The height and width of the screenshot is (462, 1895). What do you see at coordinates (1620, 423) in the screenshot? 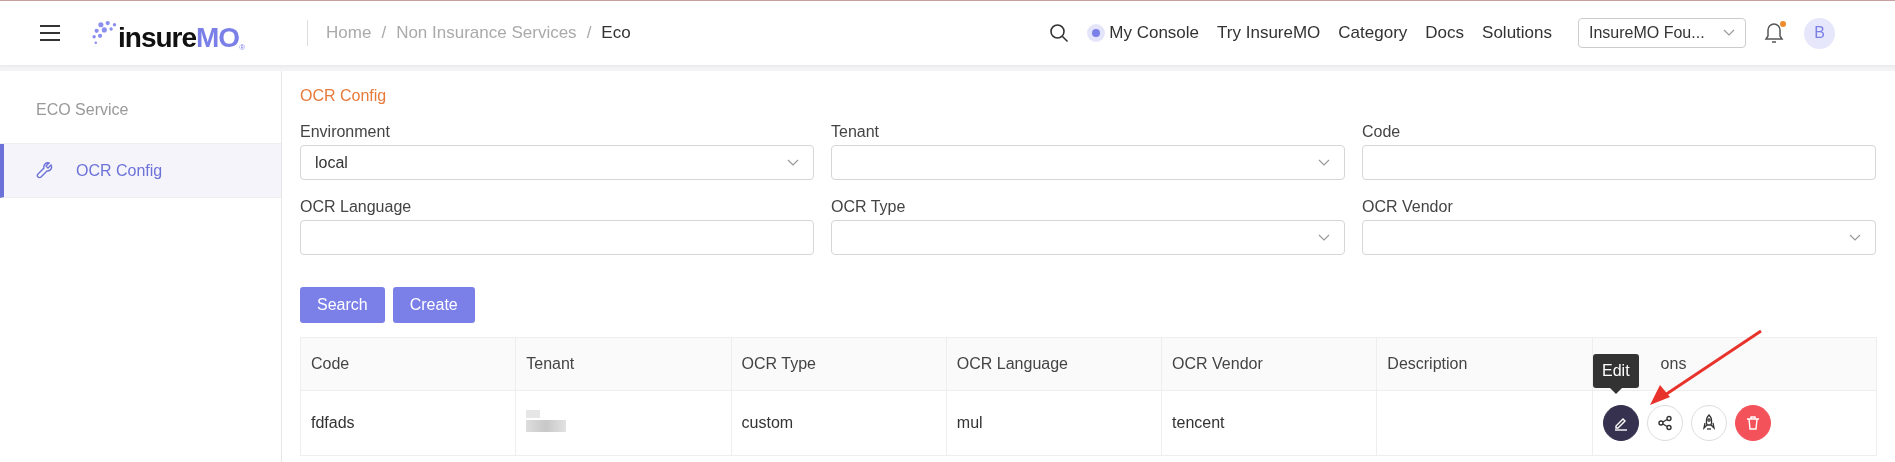
I see `edit-button` at bounding box center [1620, 423].